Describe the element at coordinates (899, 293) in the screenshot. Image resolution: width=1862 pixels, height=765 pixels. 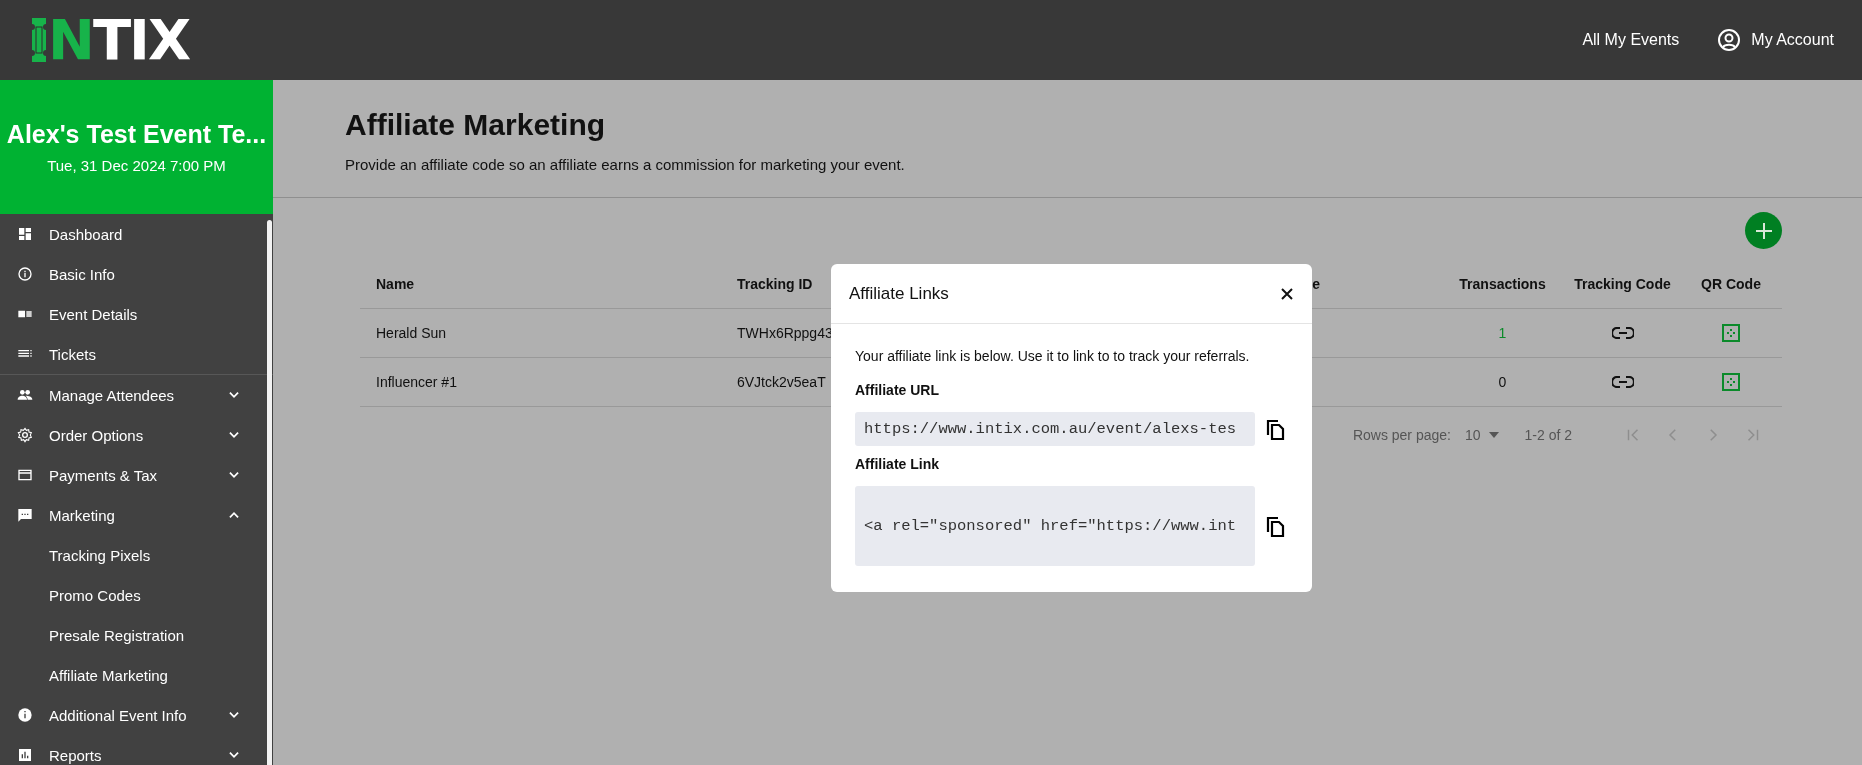
I see `dialog-title: Affiliate Links` at that location.